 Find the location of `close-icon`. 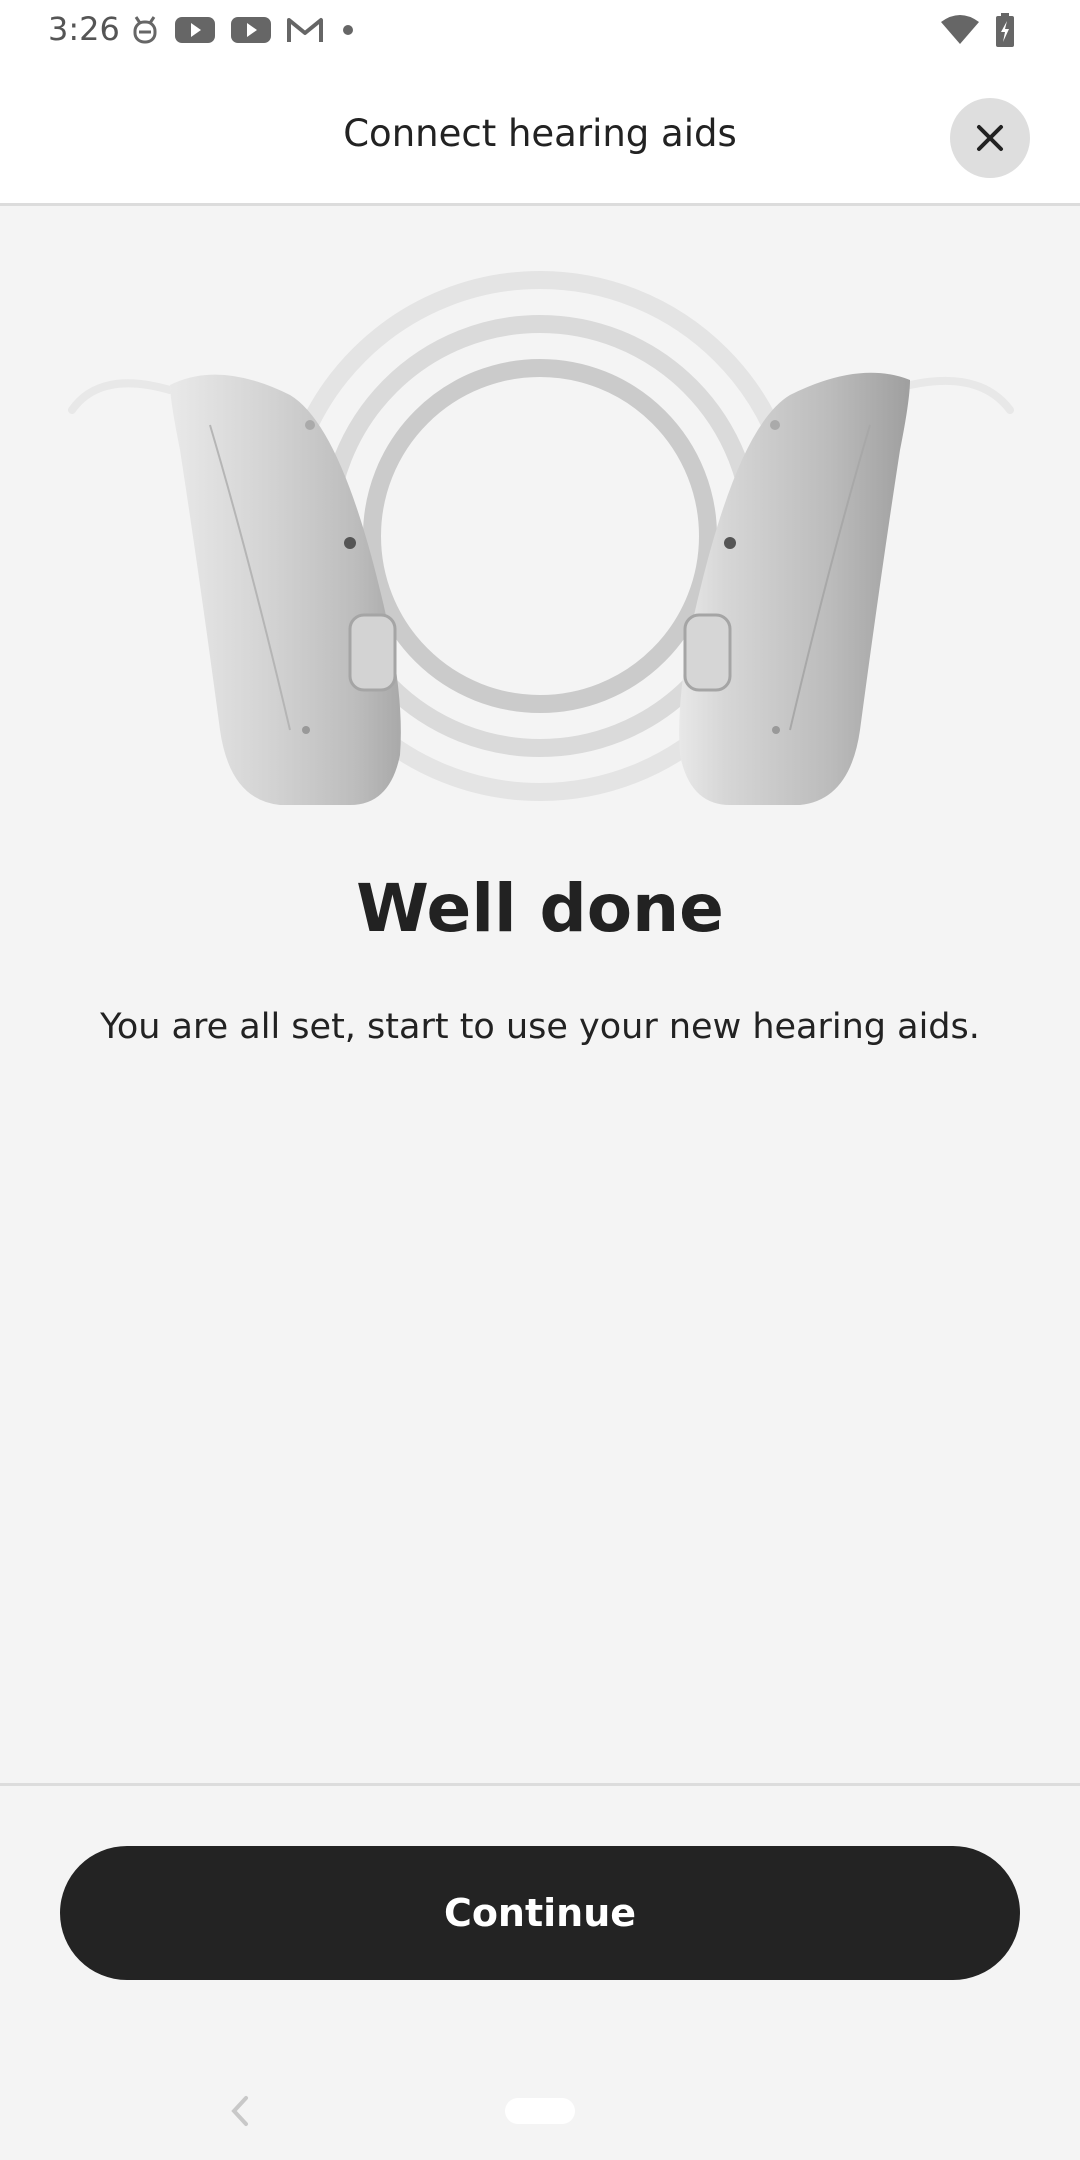

close-icon is located at coordinates (990, 138).